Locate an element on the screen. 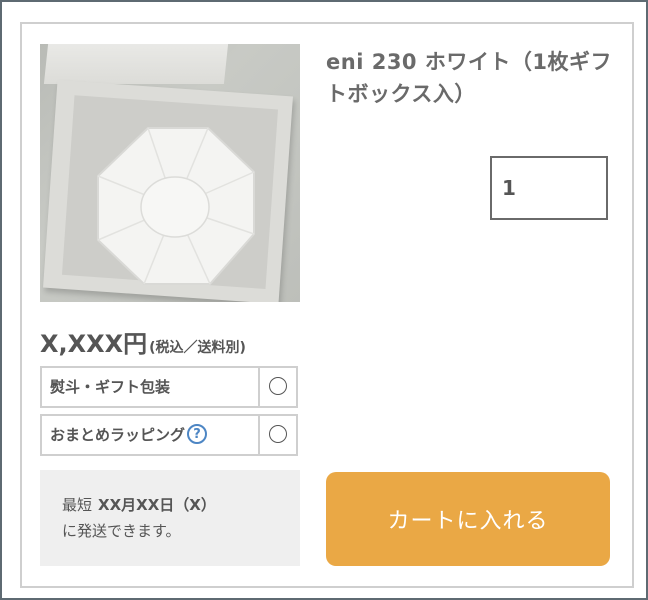  add-to-cart-button: カートに入れる is located at coordinates (468, 519).